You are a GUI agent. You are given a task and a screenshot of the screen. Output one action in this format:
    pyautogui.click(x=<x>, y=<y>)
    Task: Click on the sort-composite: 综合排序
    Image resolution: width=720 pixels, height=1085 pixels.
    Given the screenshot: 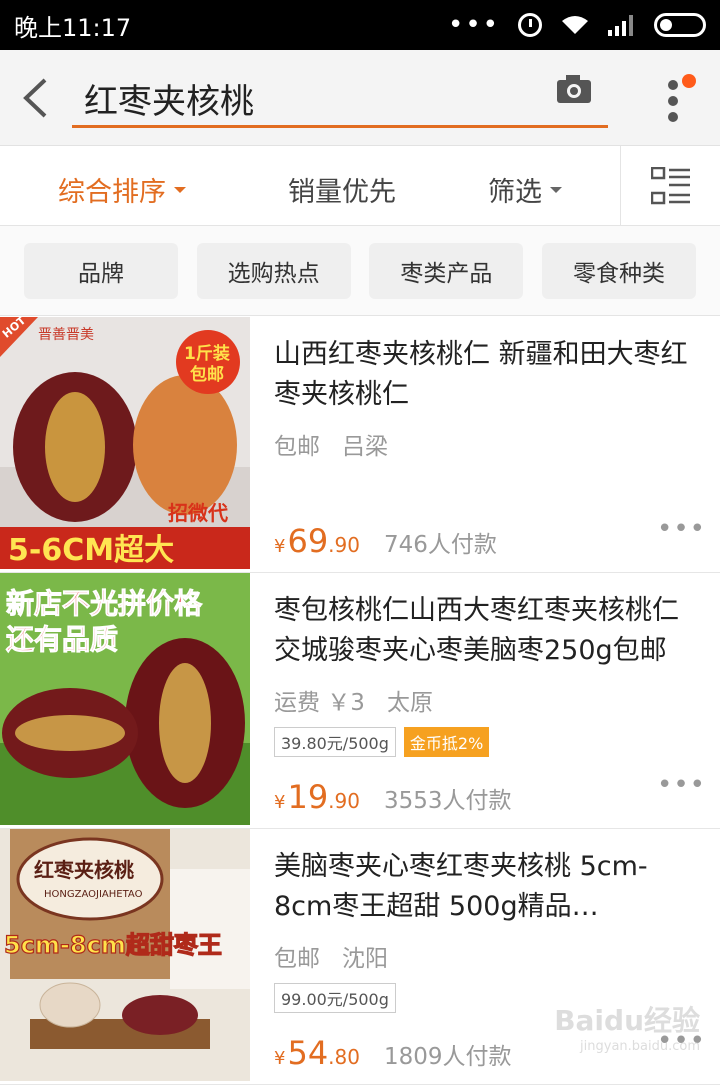 What is the action you would take?
    pyautogui.click(x=122, y=189)
    